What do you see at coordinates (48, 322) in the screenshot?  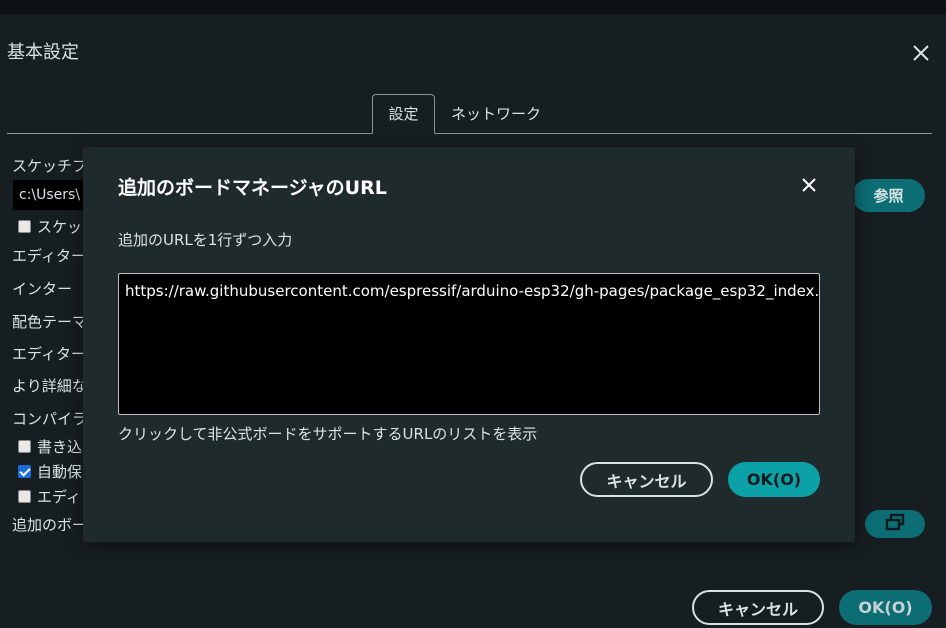 I see `theme-label: 配色テーマ` at bounding box center [48, 322].